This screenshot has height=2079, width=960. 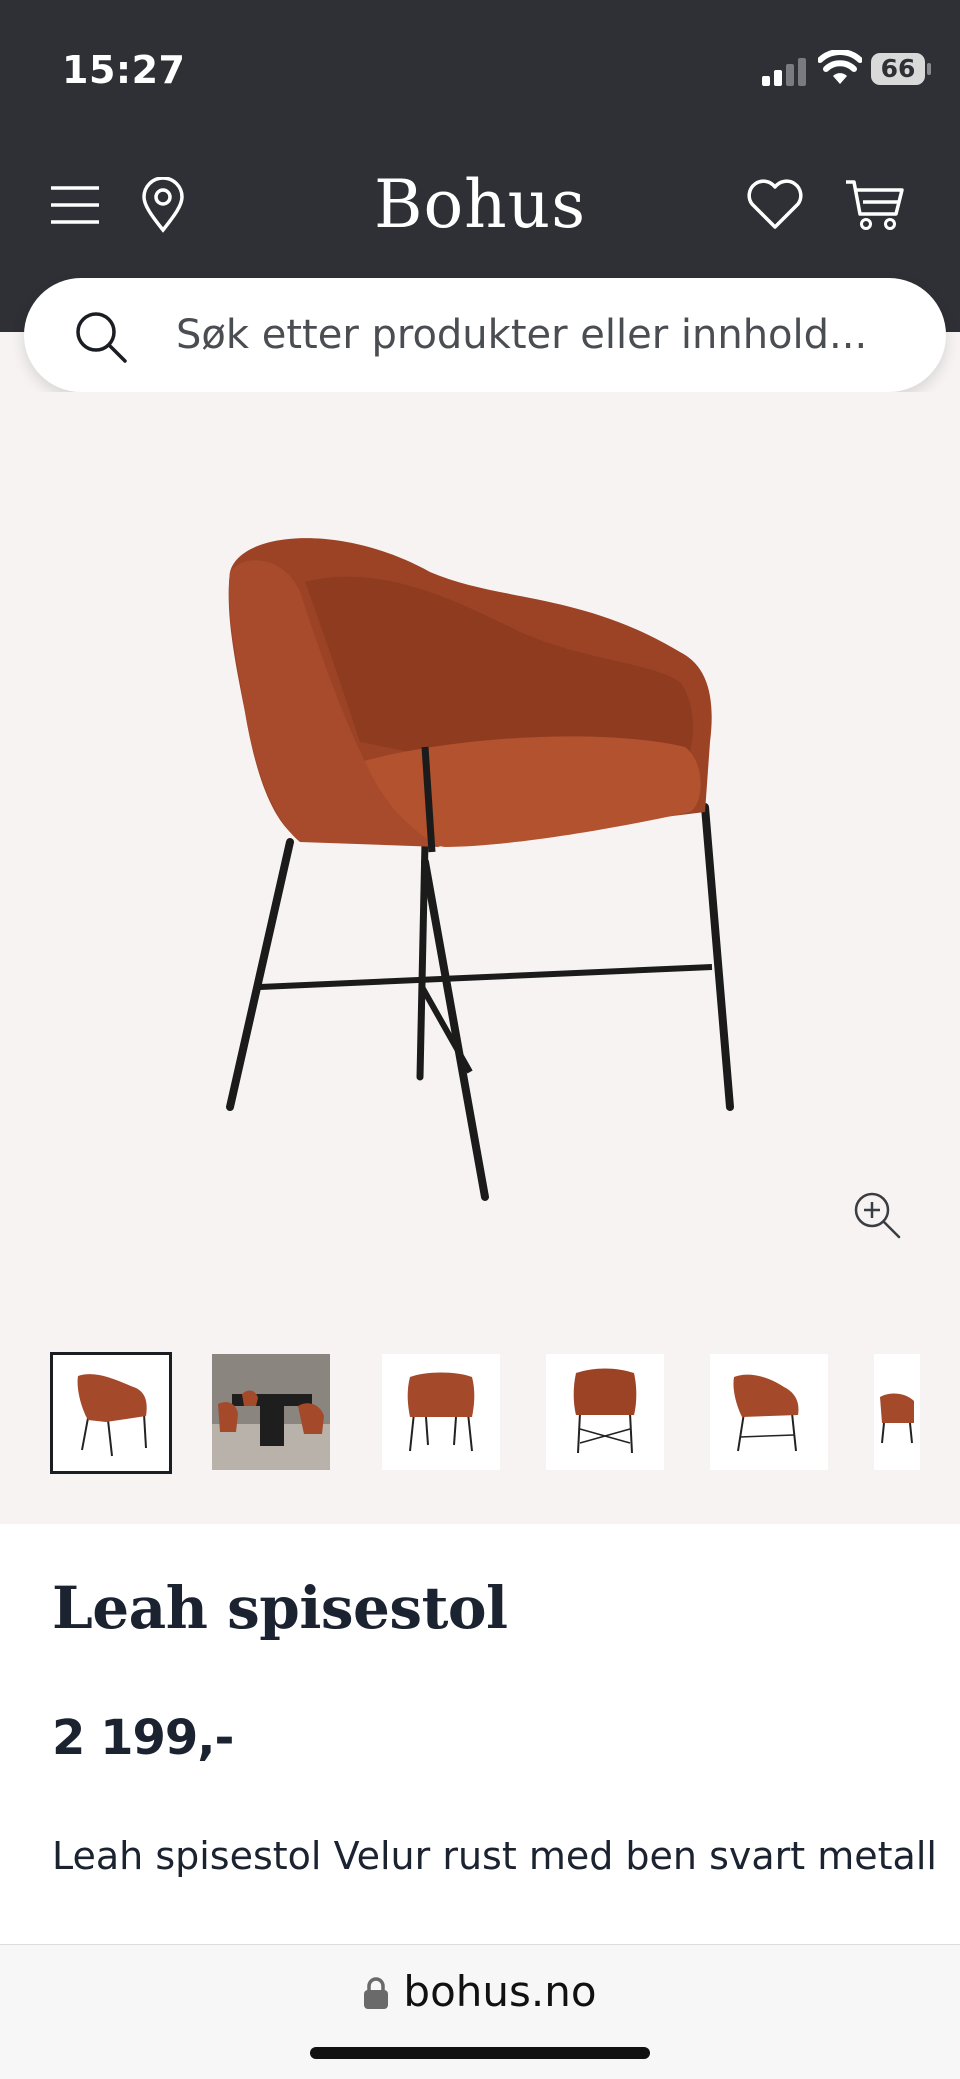 I want to click on browser-url-bar: bohus.no, so click(x=480, y=2011).